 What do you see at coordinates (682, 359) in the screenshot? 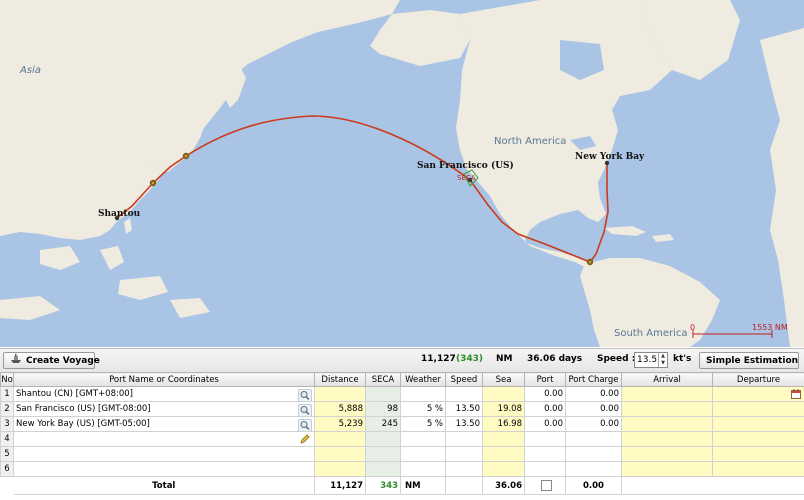
I see `kts-unit-label: kt's` at bounding box center [682, 359].